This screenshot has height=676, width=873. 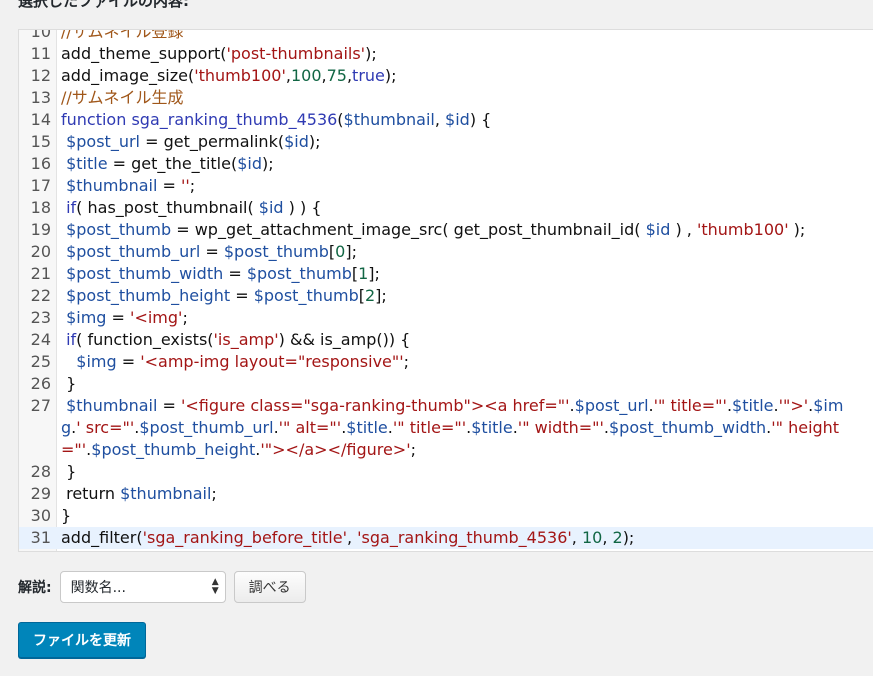 I want to click on code-token: = get_permalink(, so click(x=212, y=141).